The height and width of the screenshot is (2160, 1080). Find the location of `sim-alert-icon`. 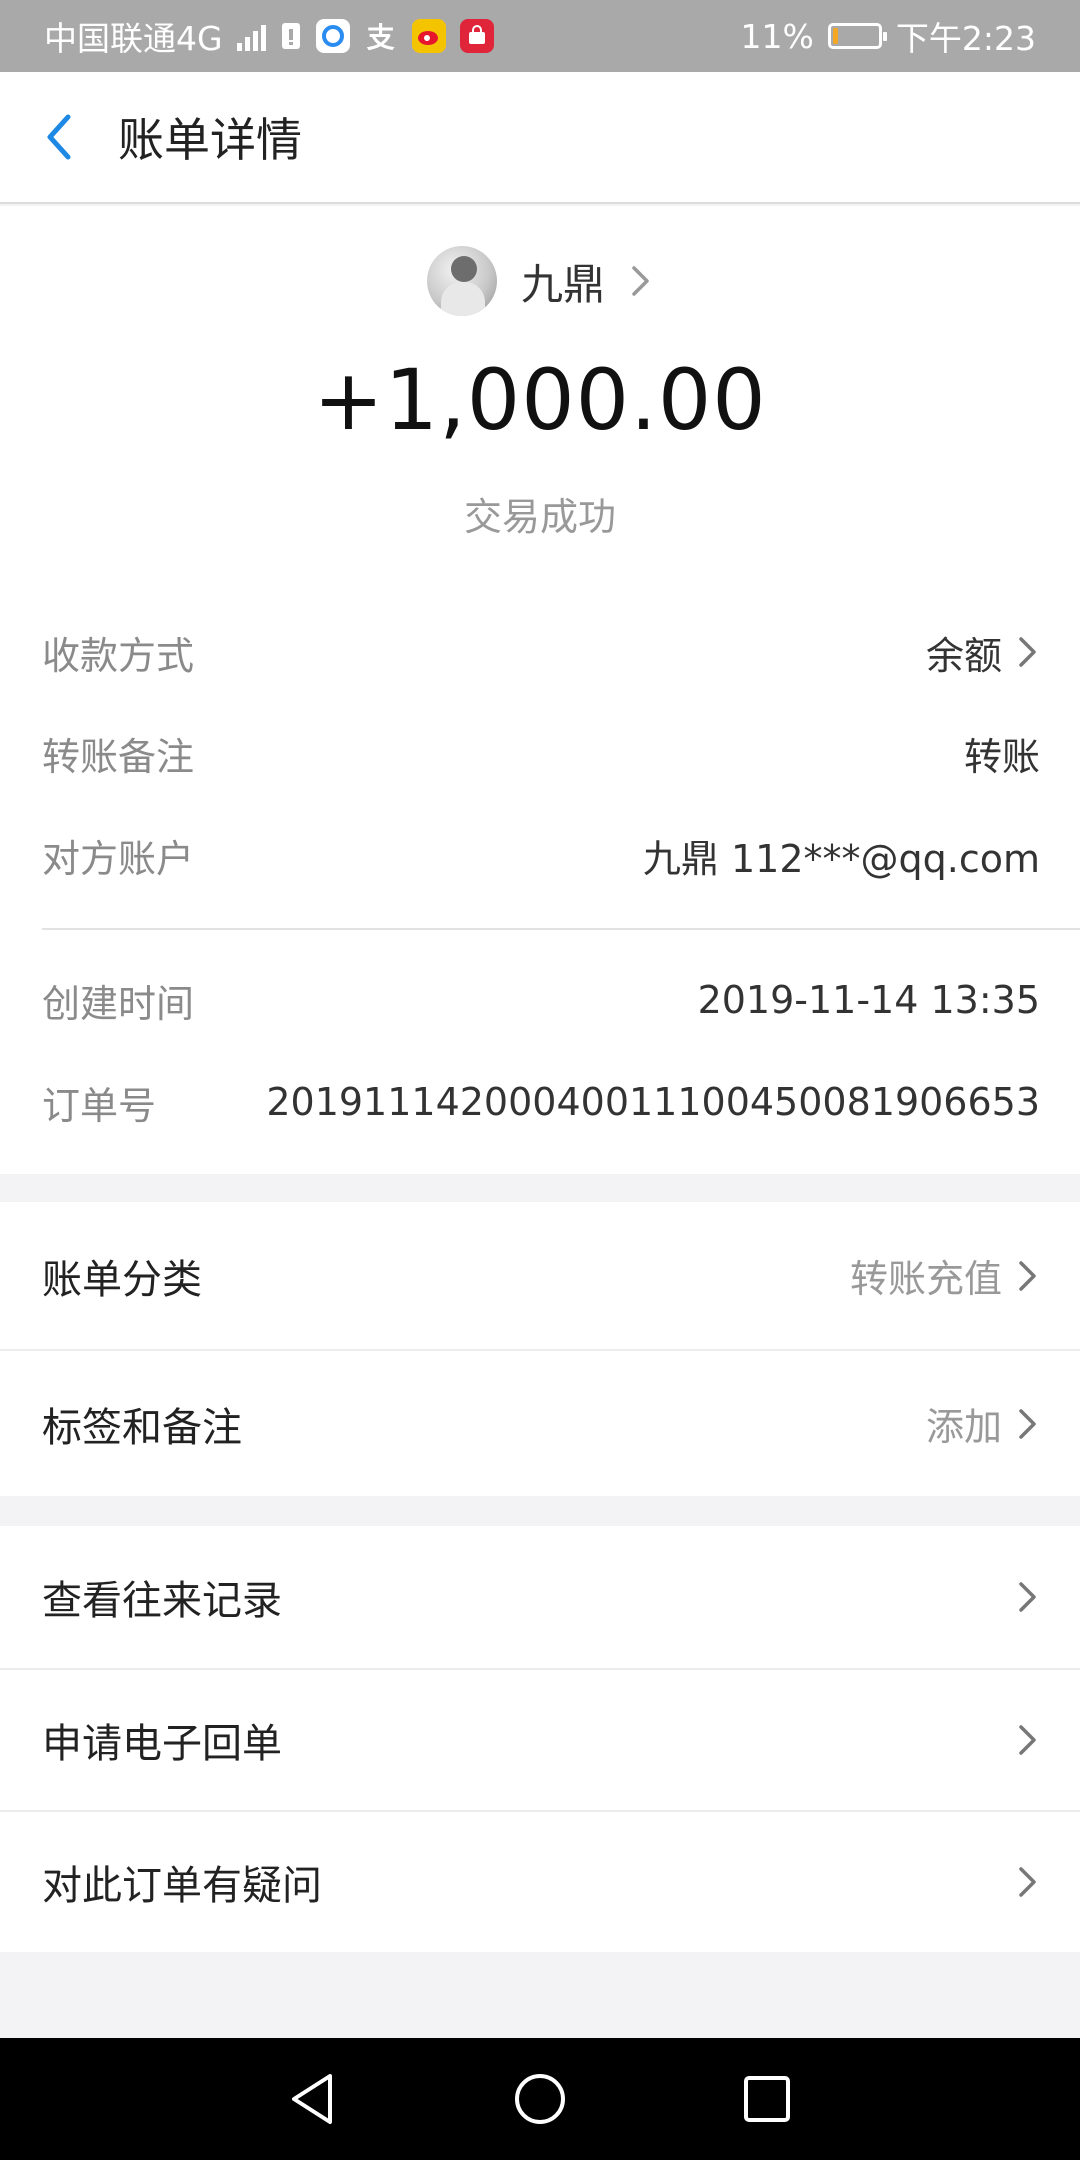

sim-alert-icon is located at coordinates (291, 36).